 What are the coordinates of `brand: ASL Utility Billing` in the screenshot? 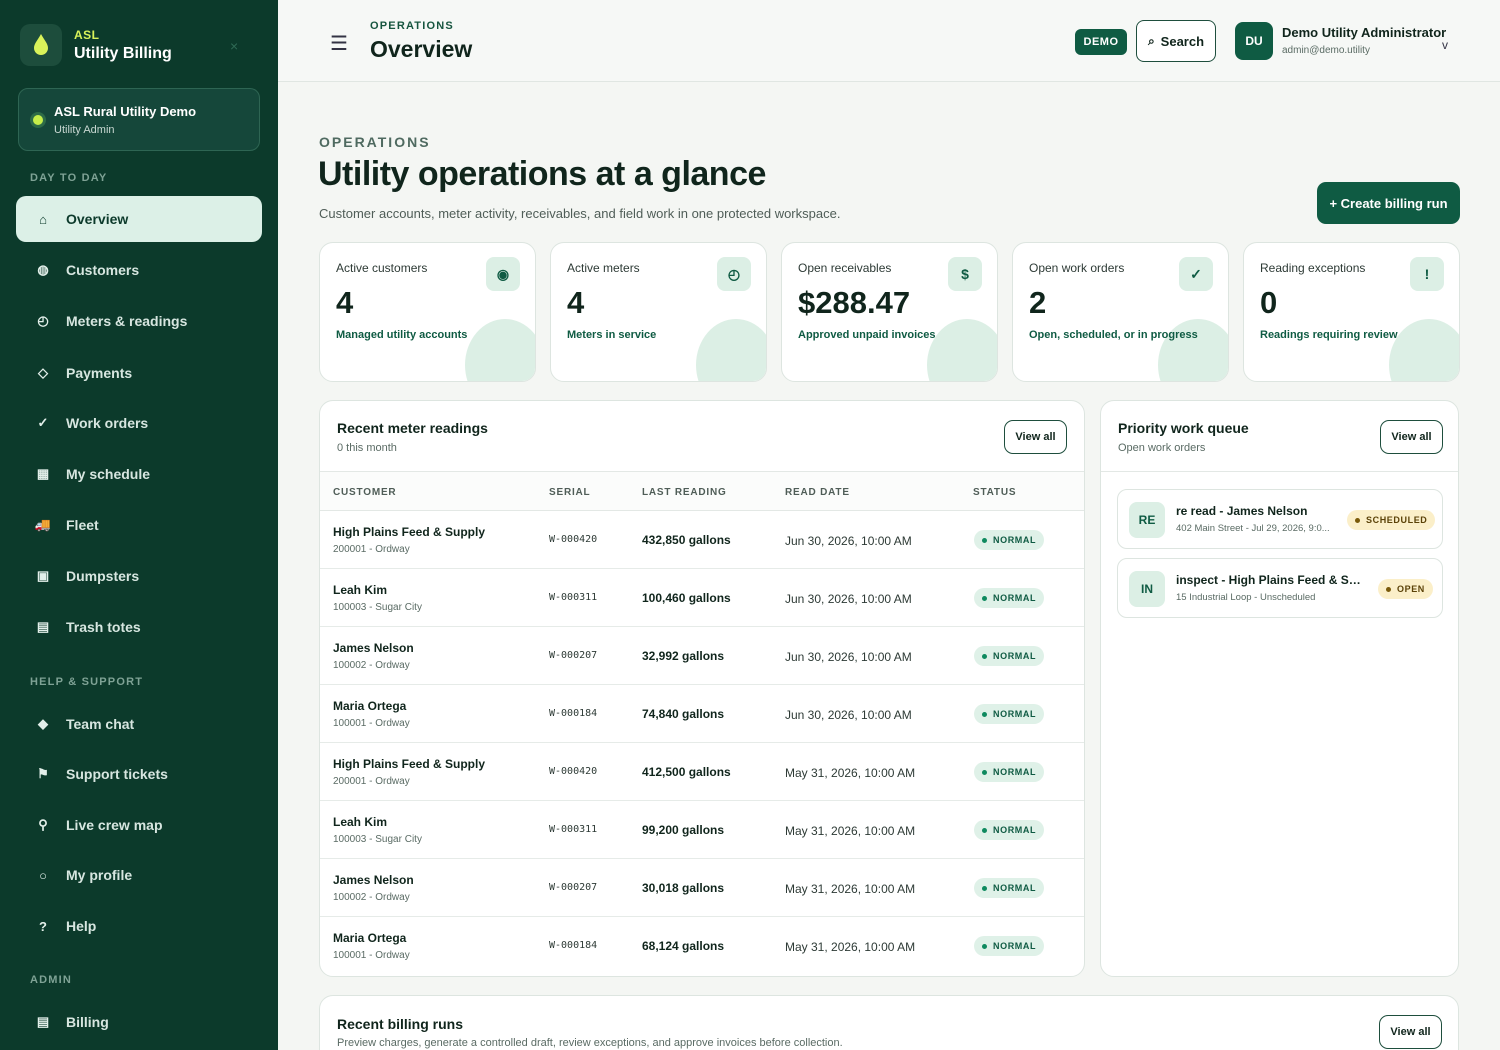 It's located at (96, 45).